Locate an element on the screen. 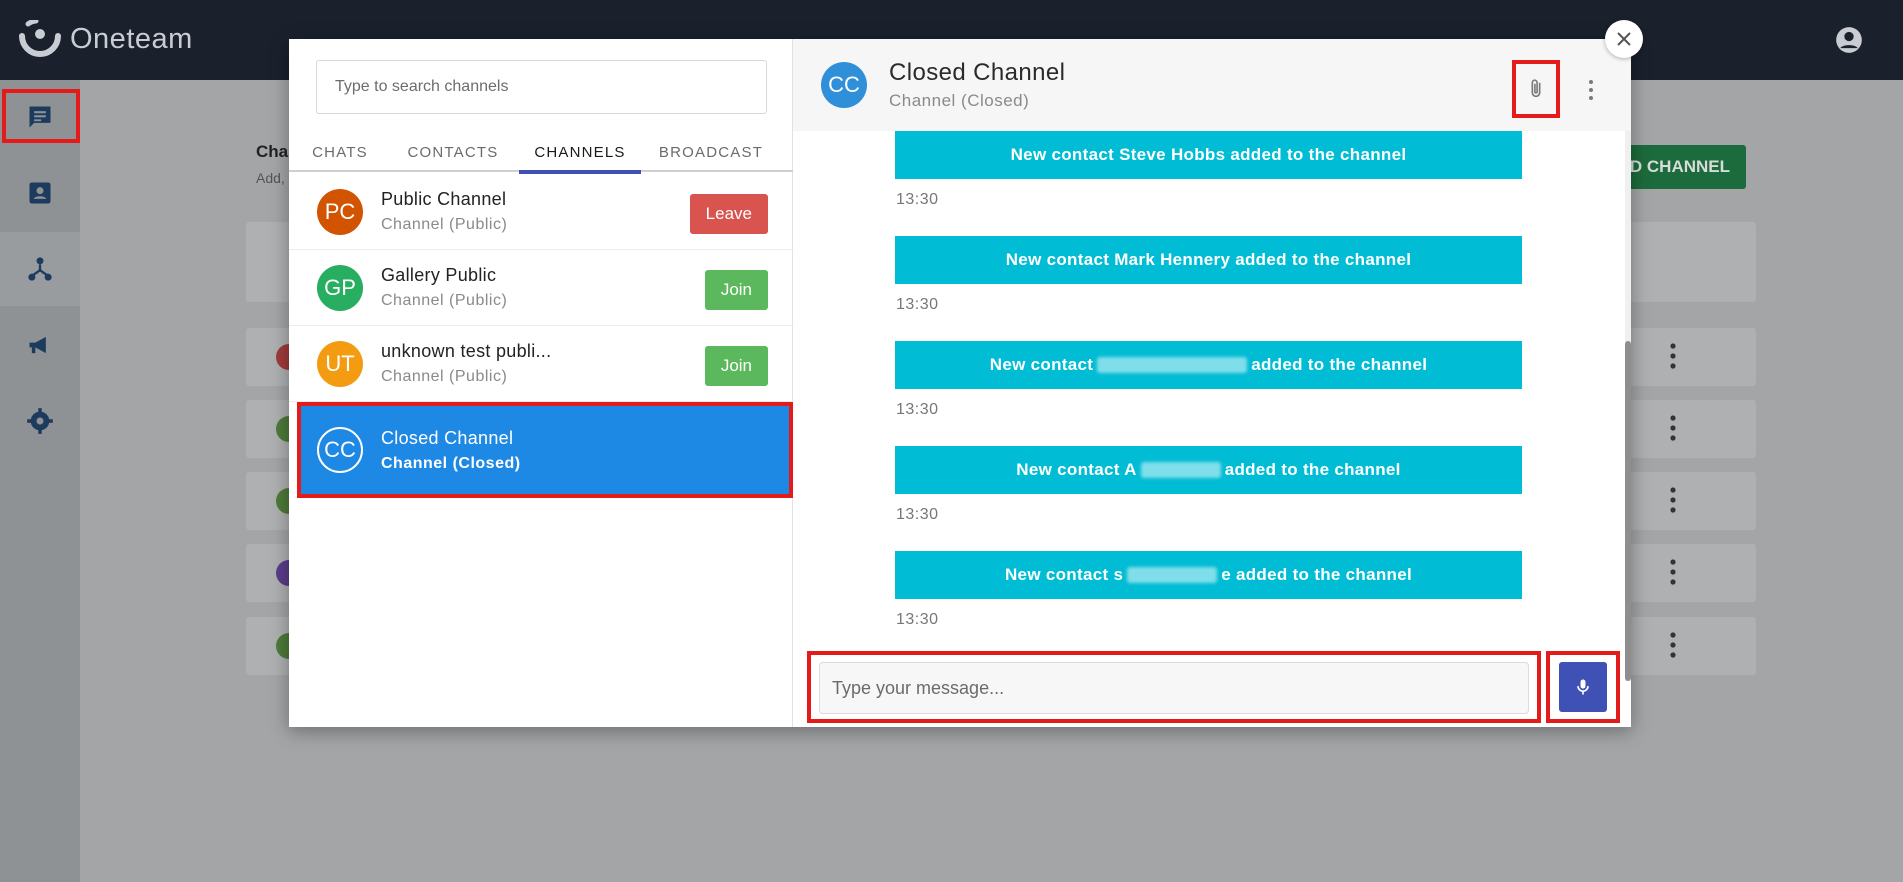 The height and width of the screenshot is (882, 1903). tab-broadcast: BROADCAST is located at coordinates (711, 152).